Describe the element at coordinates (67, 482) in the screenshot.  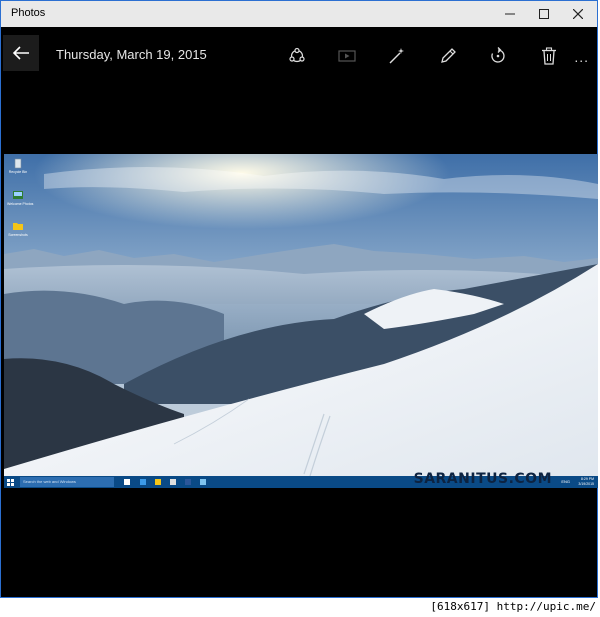
I see `taskbar-search-box: Search the web and Windows` at that location.